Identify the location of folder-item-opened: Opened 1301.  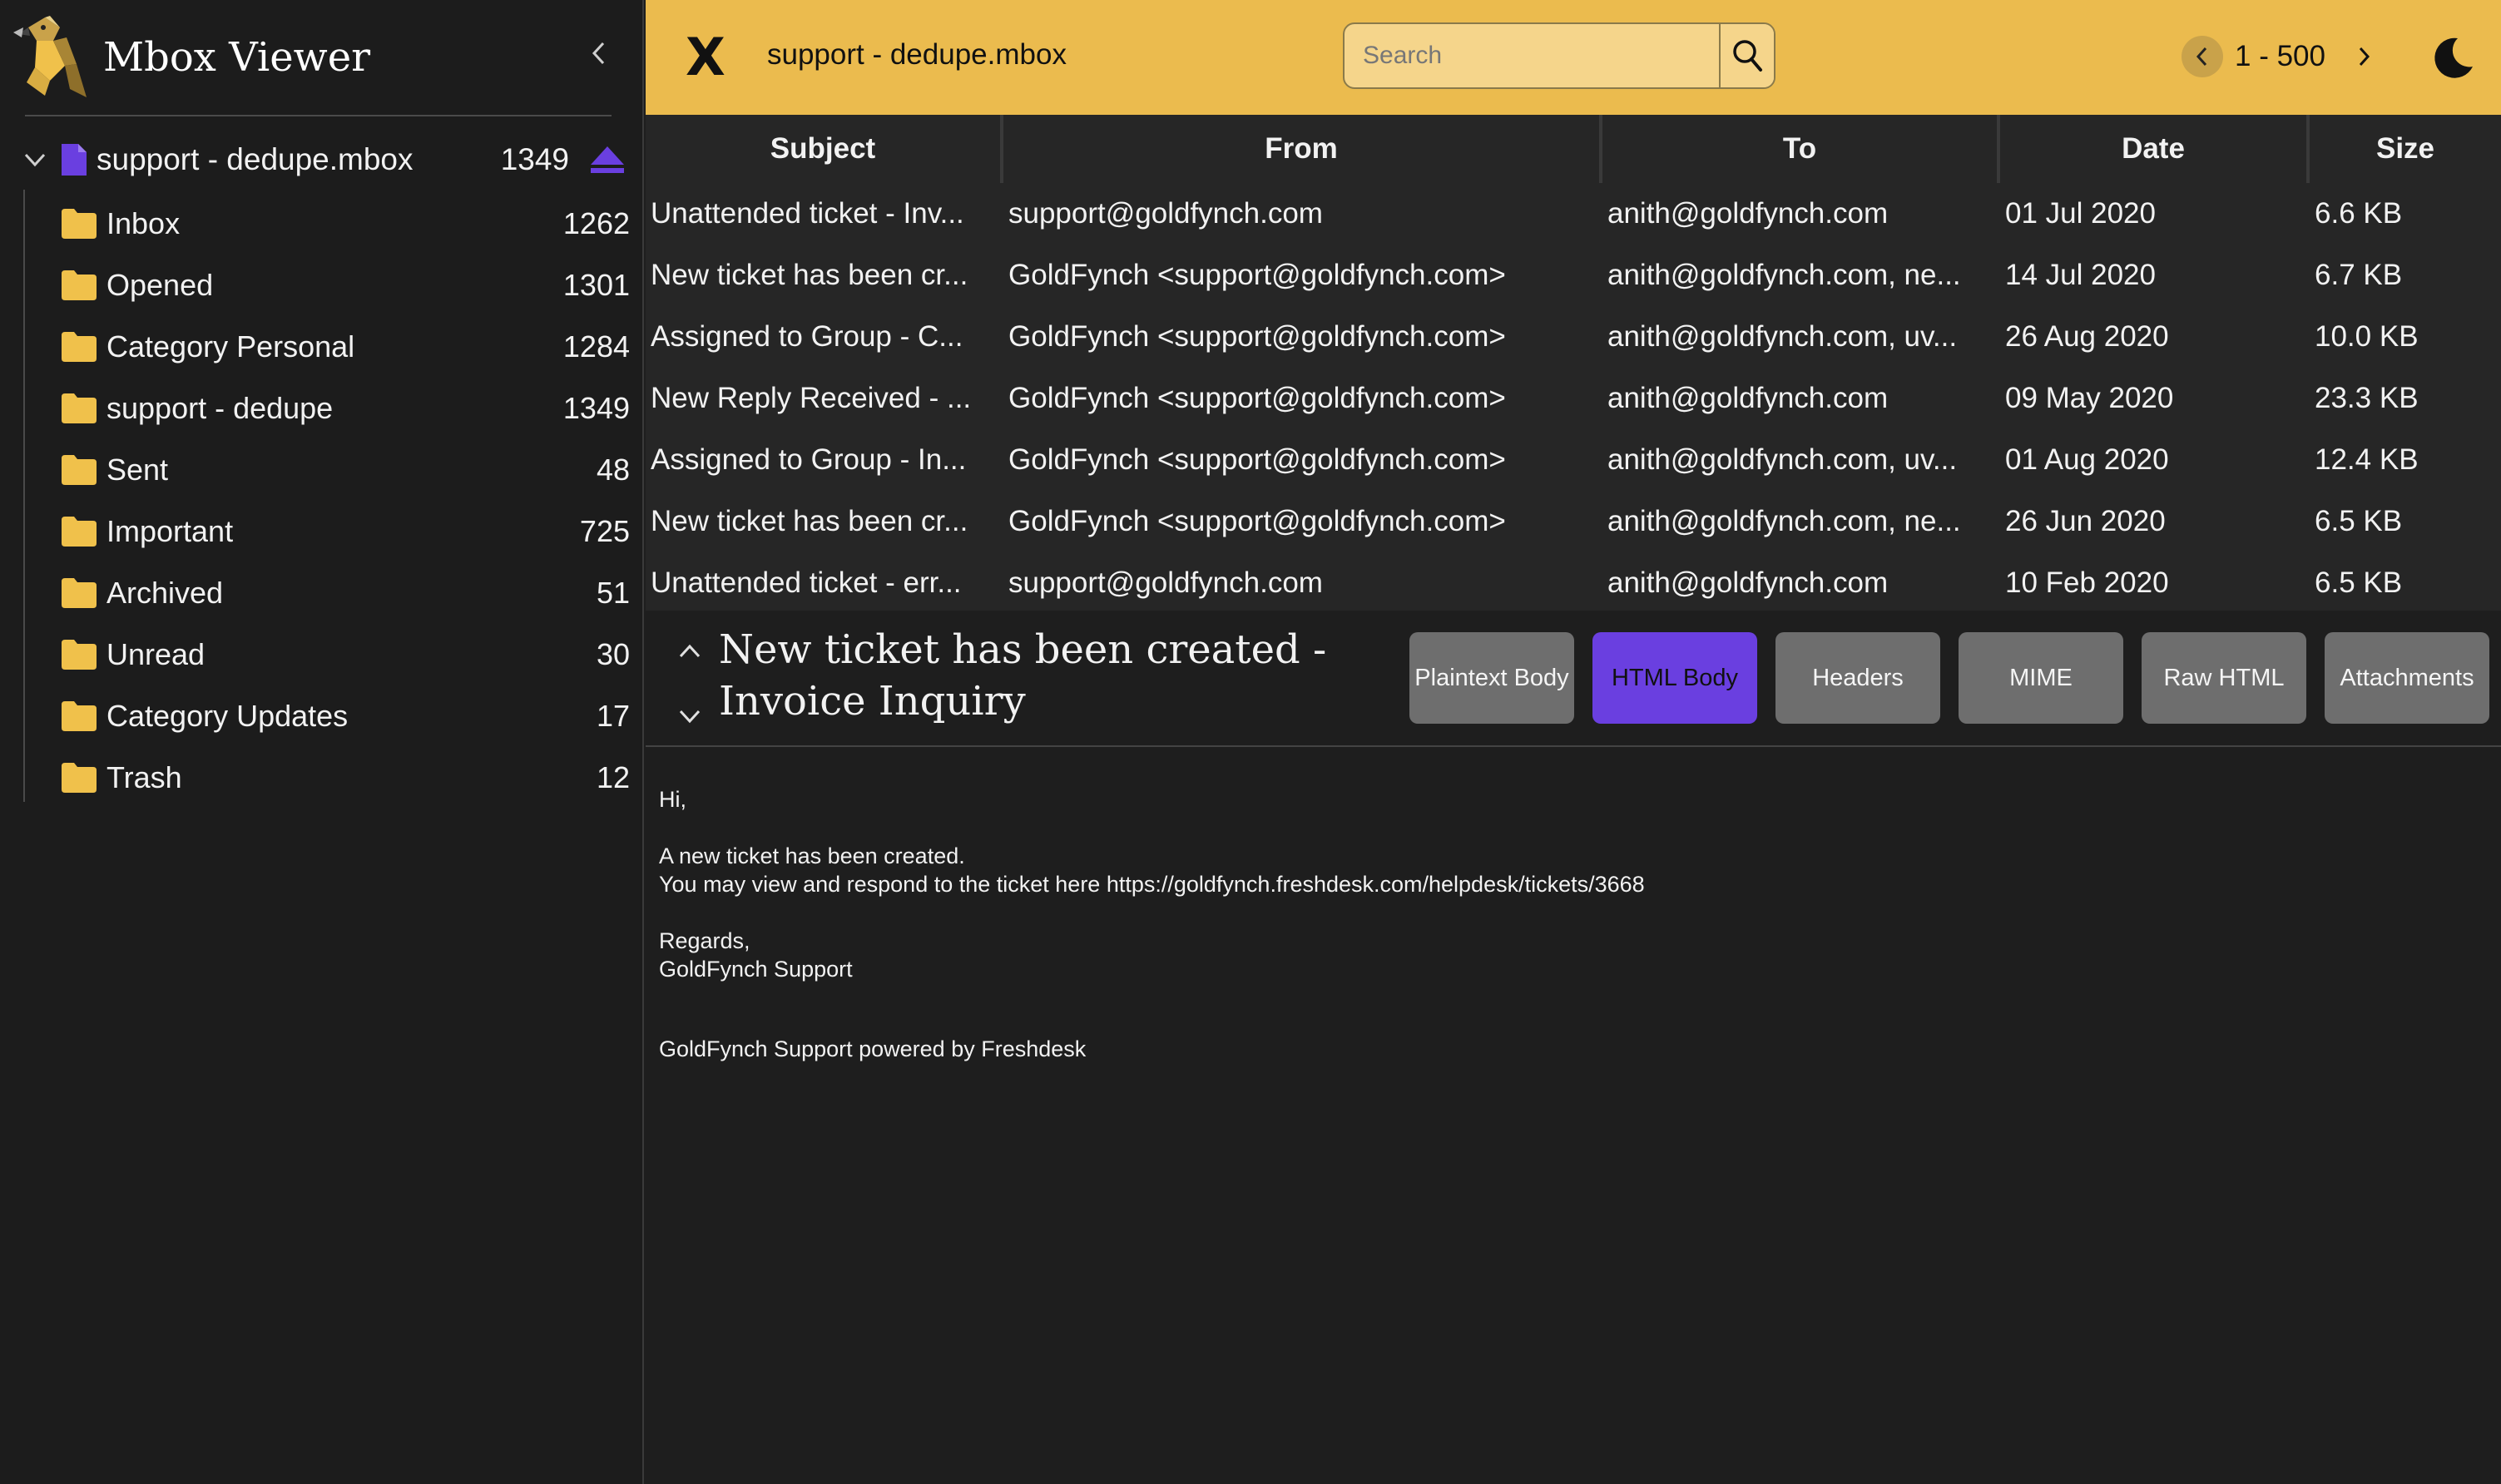
(347, 285).